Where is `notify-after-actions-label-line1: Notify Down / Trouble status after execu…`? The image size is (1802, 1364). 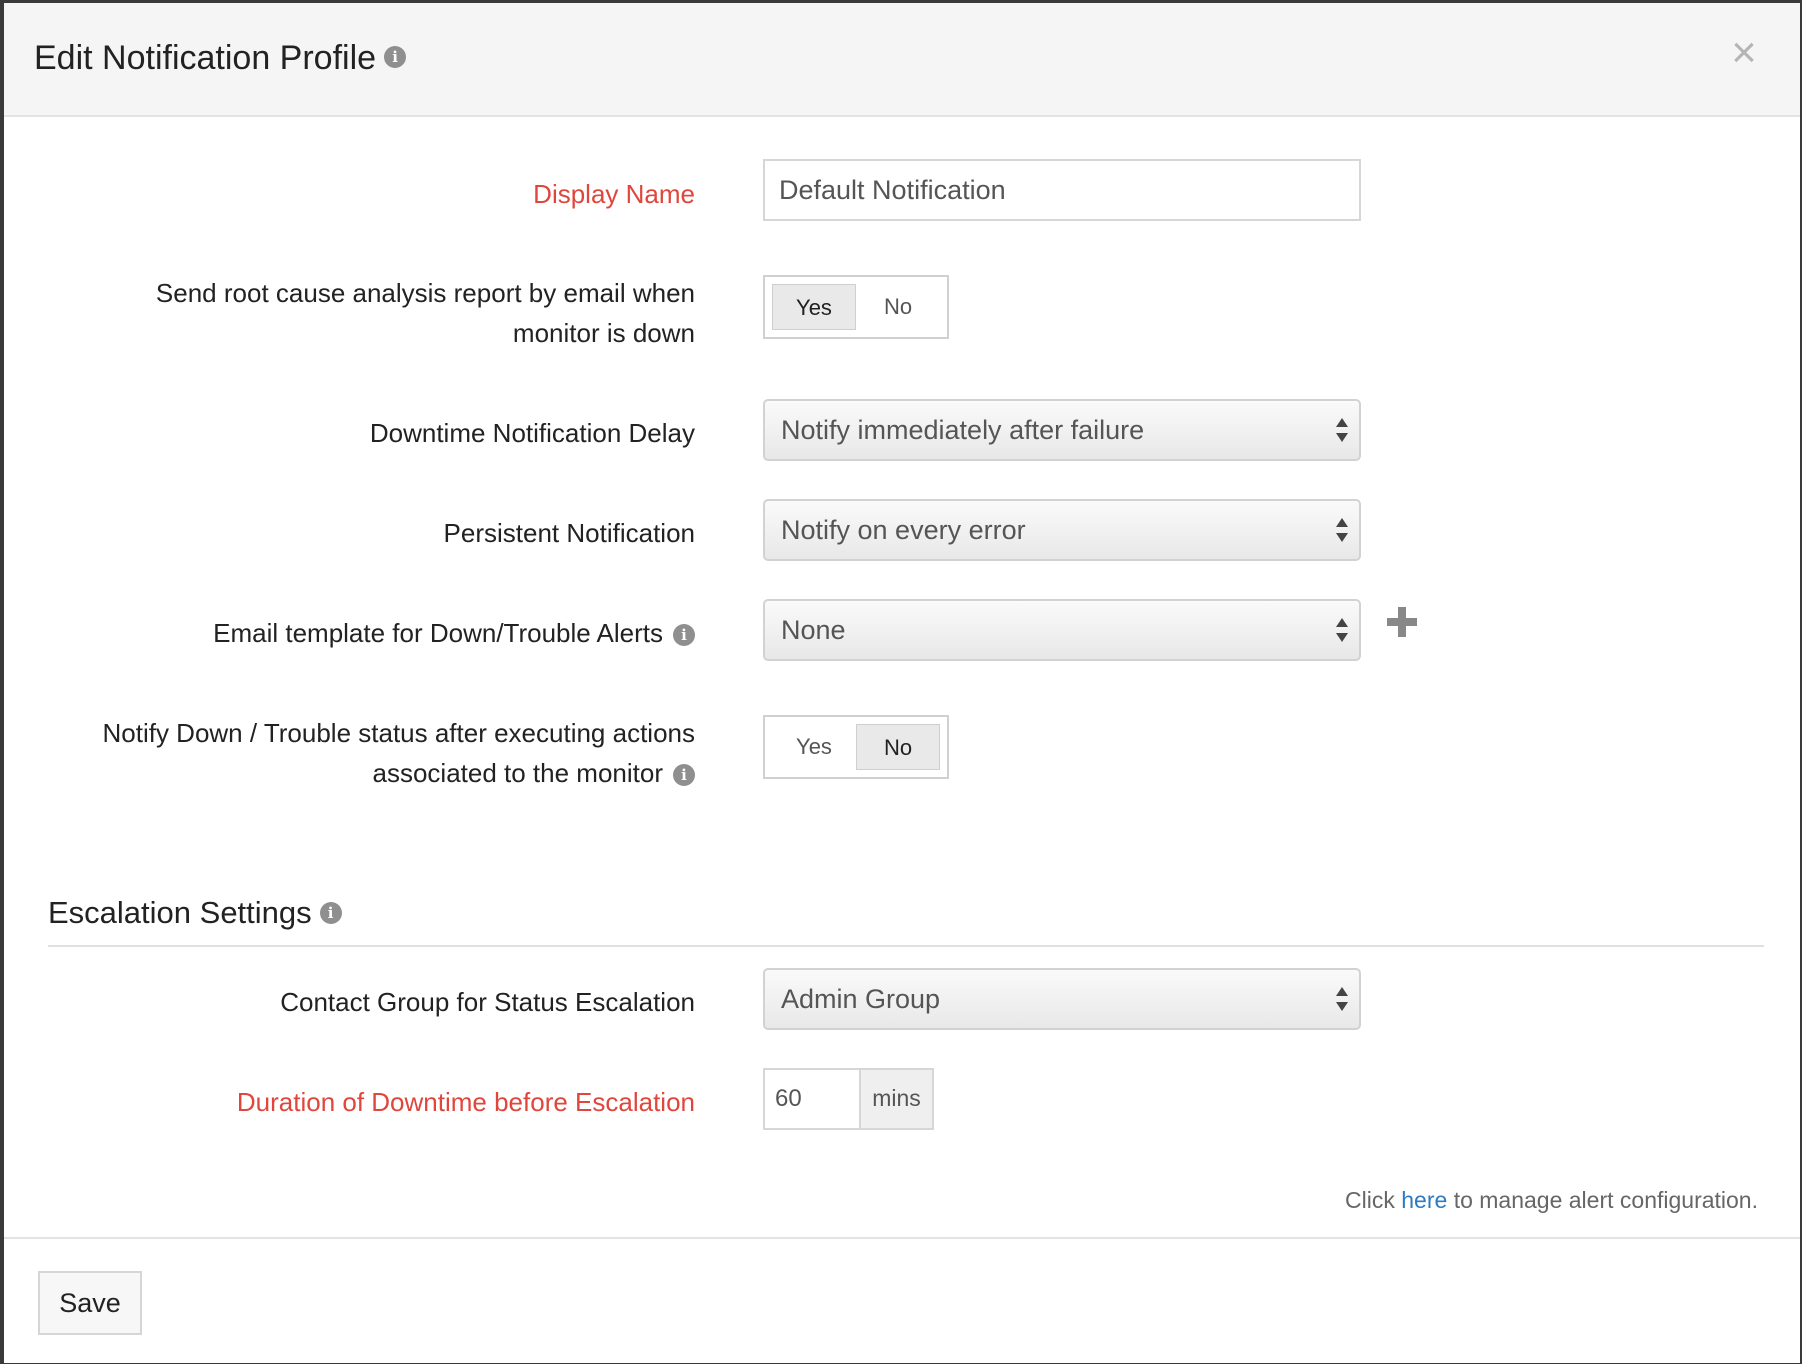
notify-after-actions-label-line1: Notify Down / Trouble status after execu… is located at coordinates (398, 733).